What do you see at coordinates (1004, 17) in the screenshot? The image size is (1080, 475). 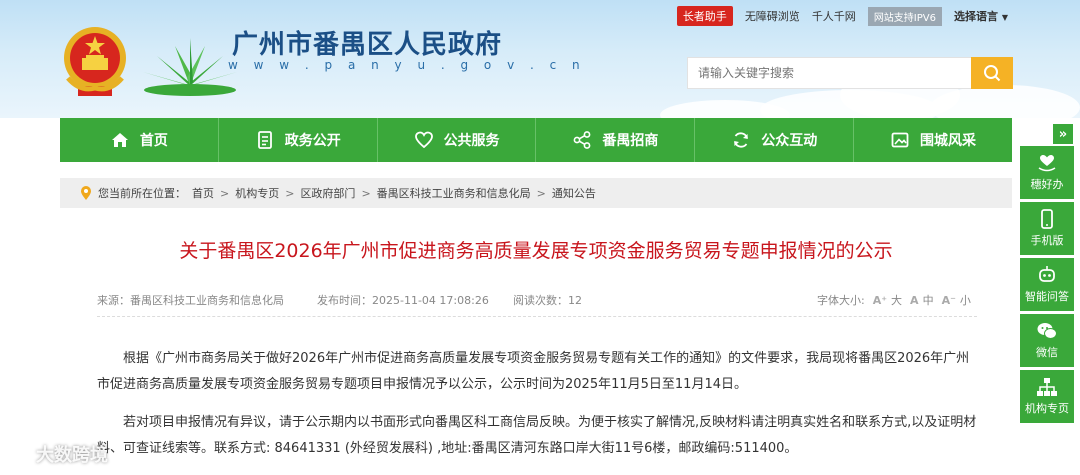 I see `chevron-down-icon: ▼` at bounding box center [1004, 17].